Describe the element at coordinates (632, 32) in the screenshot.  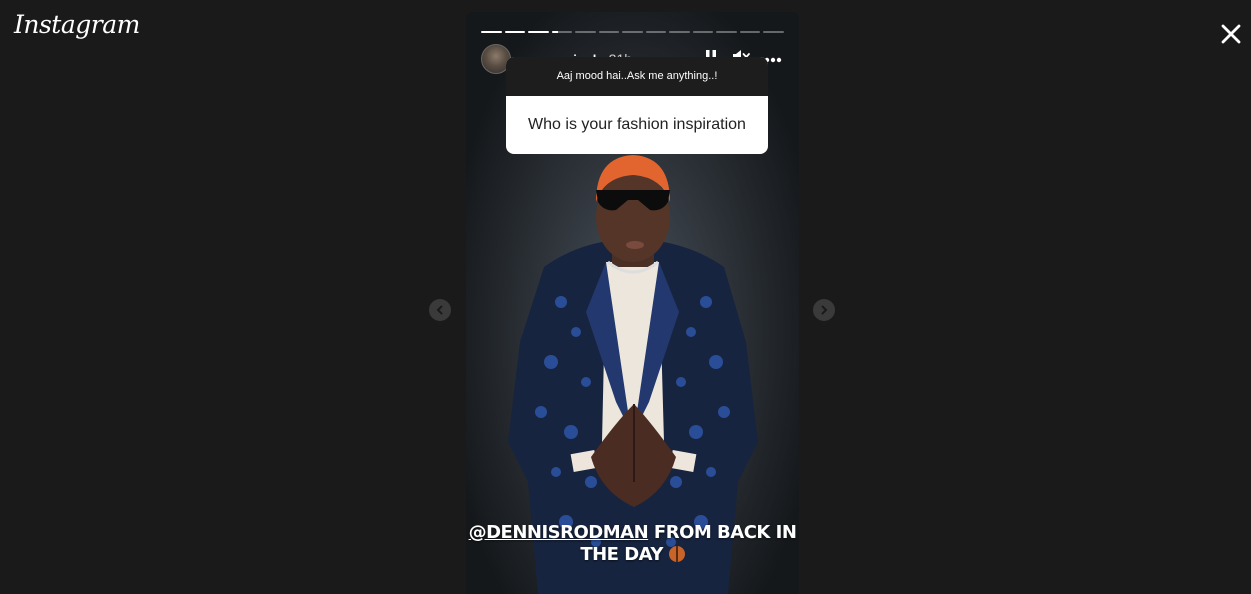
I see `story-progress-bar` at that location.